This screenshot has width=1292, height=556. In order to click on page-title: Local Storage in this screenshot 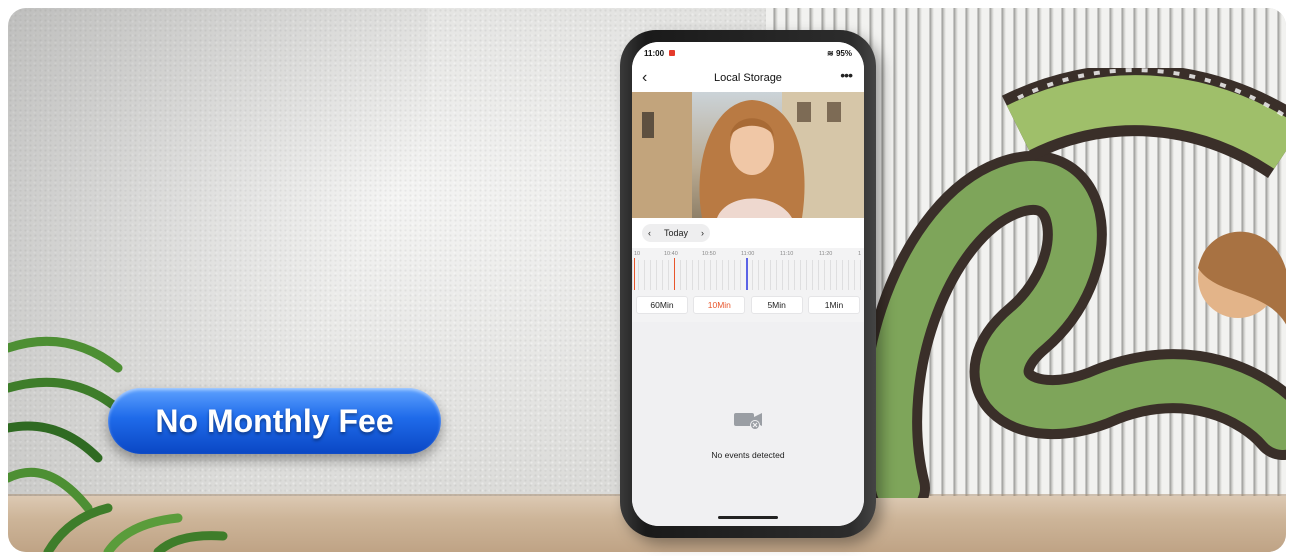, I will do `click(748, 78)`.